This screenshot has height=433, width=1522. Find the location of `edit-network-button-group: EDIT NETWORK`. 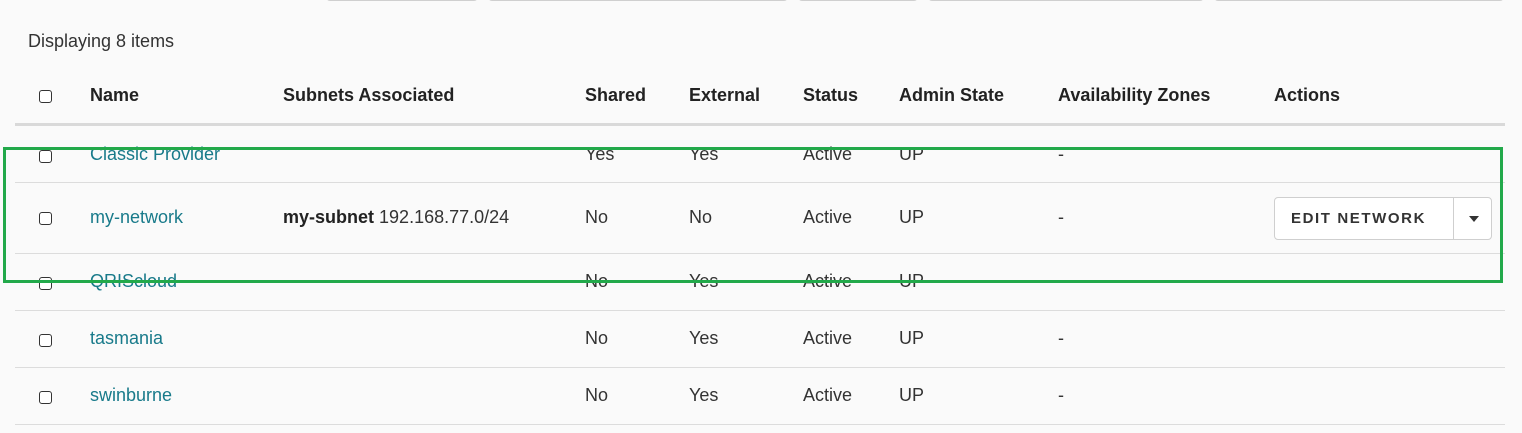

edit-network-button-group: EDIT NETWORK is located at coordinates (1383, 218).